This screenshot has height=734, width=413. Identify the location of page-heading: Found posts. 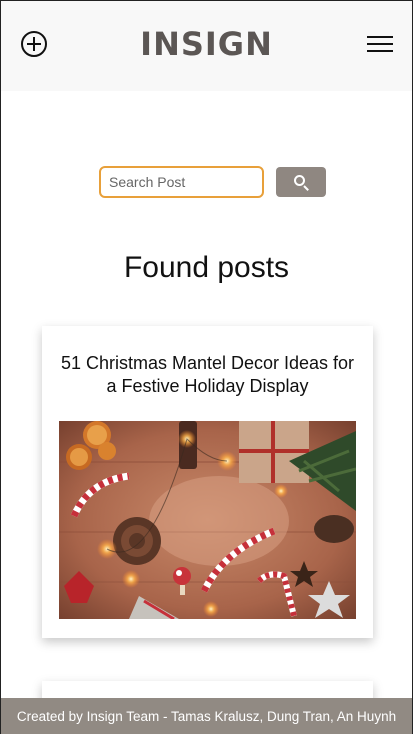
(206, 267).